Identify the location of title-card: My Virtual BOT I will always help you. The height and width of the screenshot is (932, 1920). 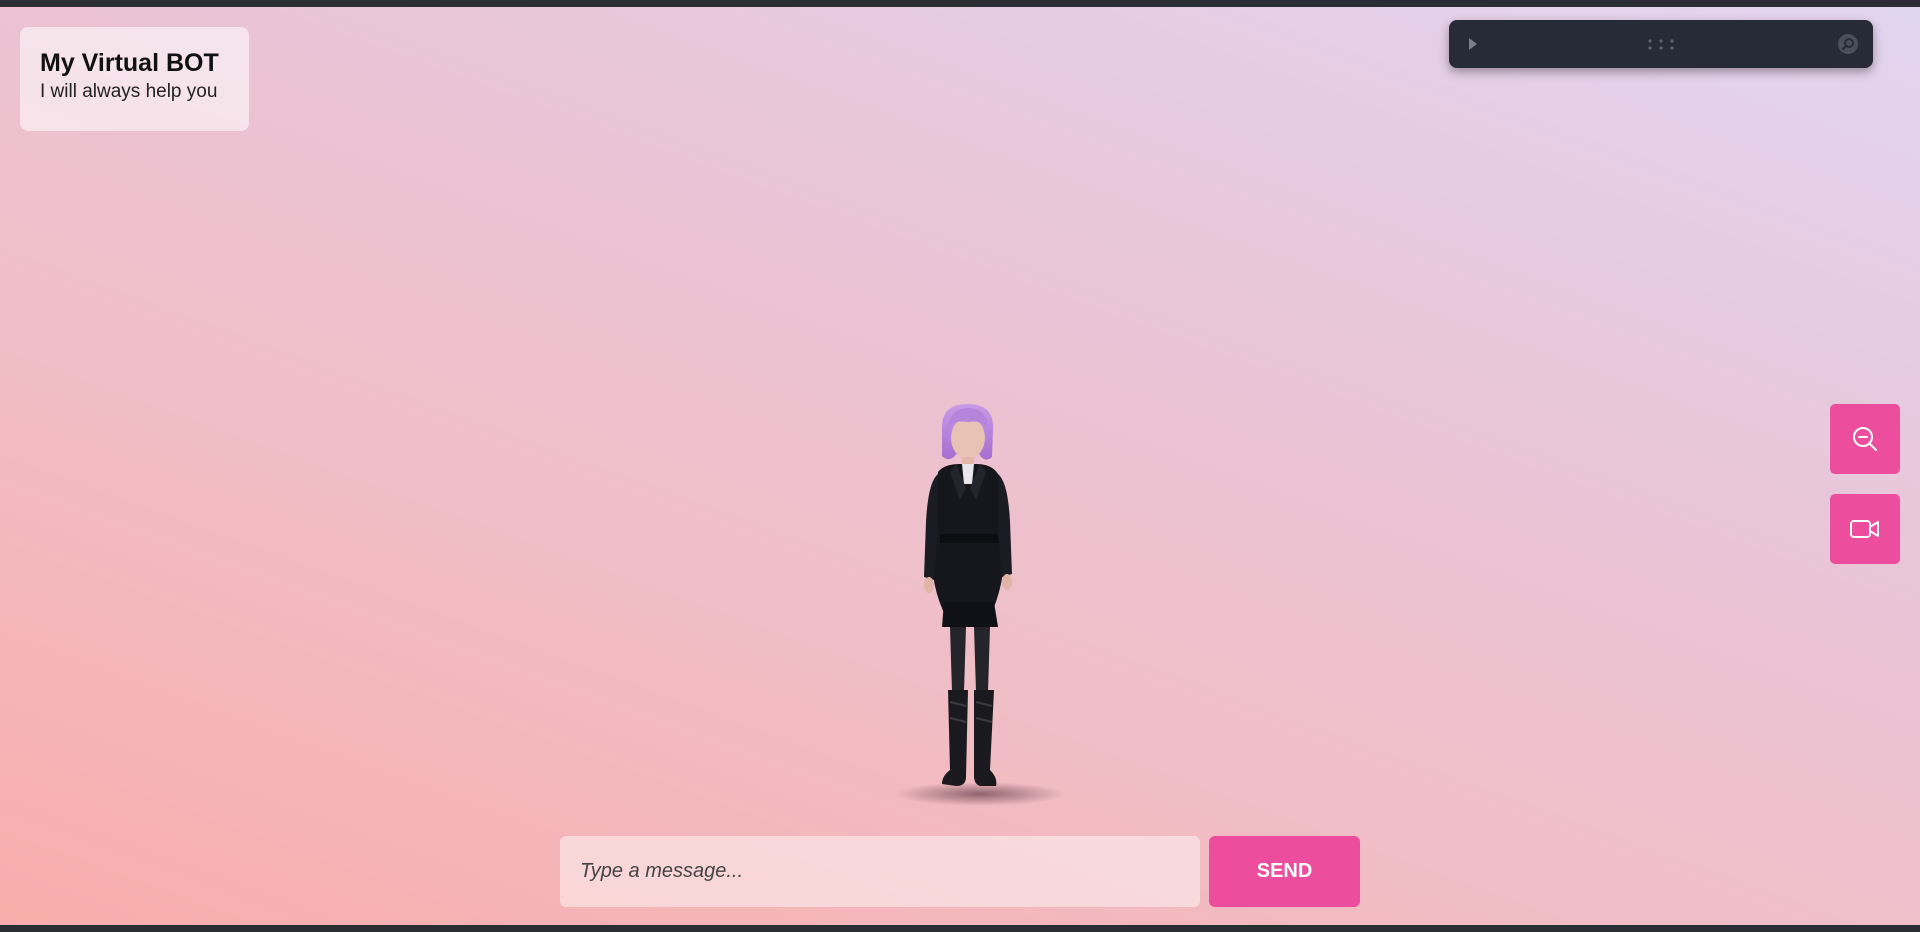
(134, 79).